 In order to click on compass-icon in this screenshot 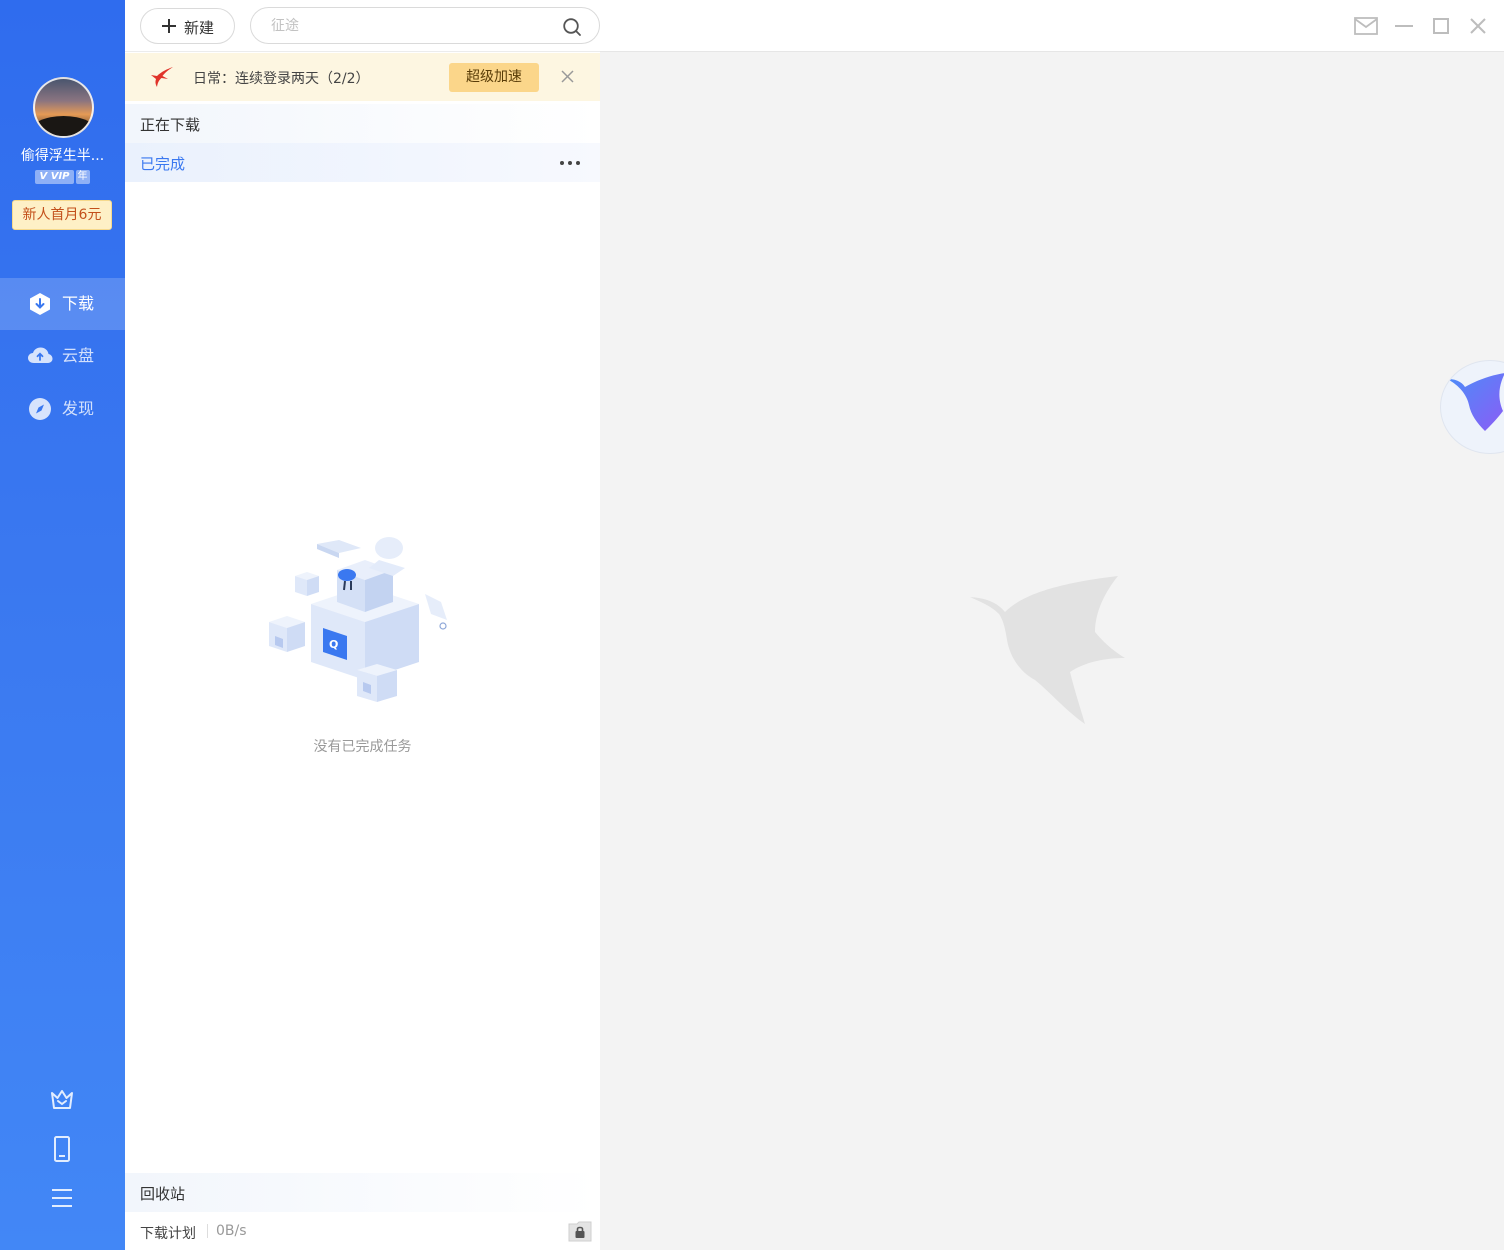, I will do `click(40, 409)`.